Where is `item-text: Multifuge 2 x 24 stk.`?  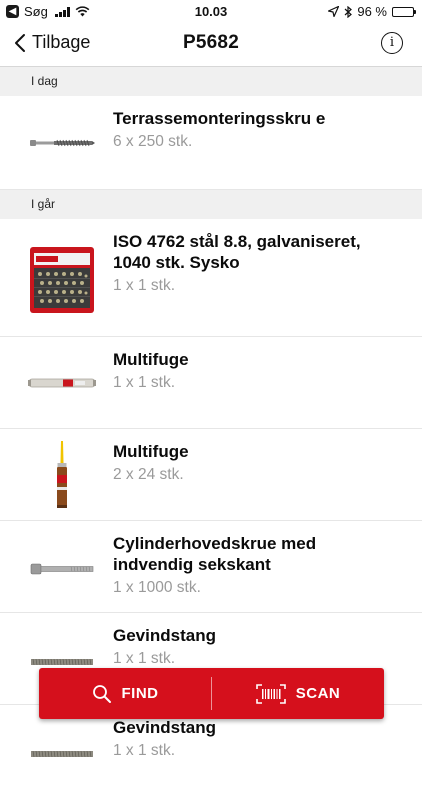 item-text: Multifuge 2 x 24 stk. is located at coordinates (252, 462).